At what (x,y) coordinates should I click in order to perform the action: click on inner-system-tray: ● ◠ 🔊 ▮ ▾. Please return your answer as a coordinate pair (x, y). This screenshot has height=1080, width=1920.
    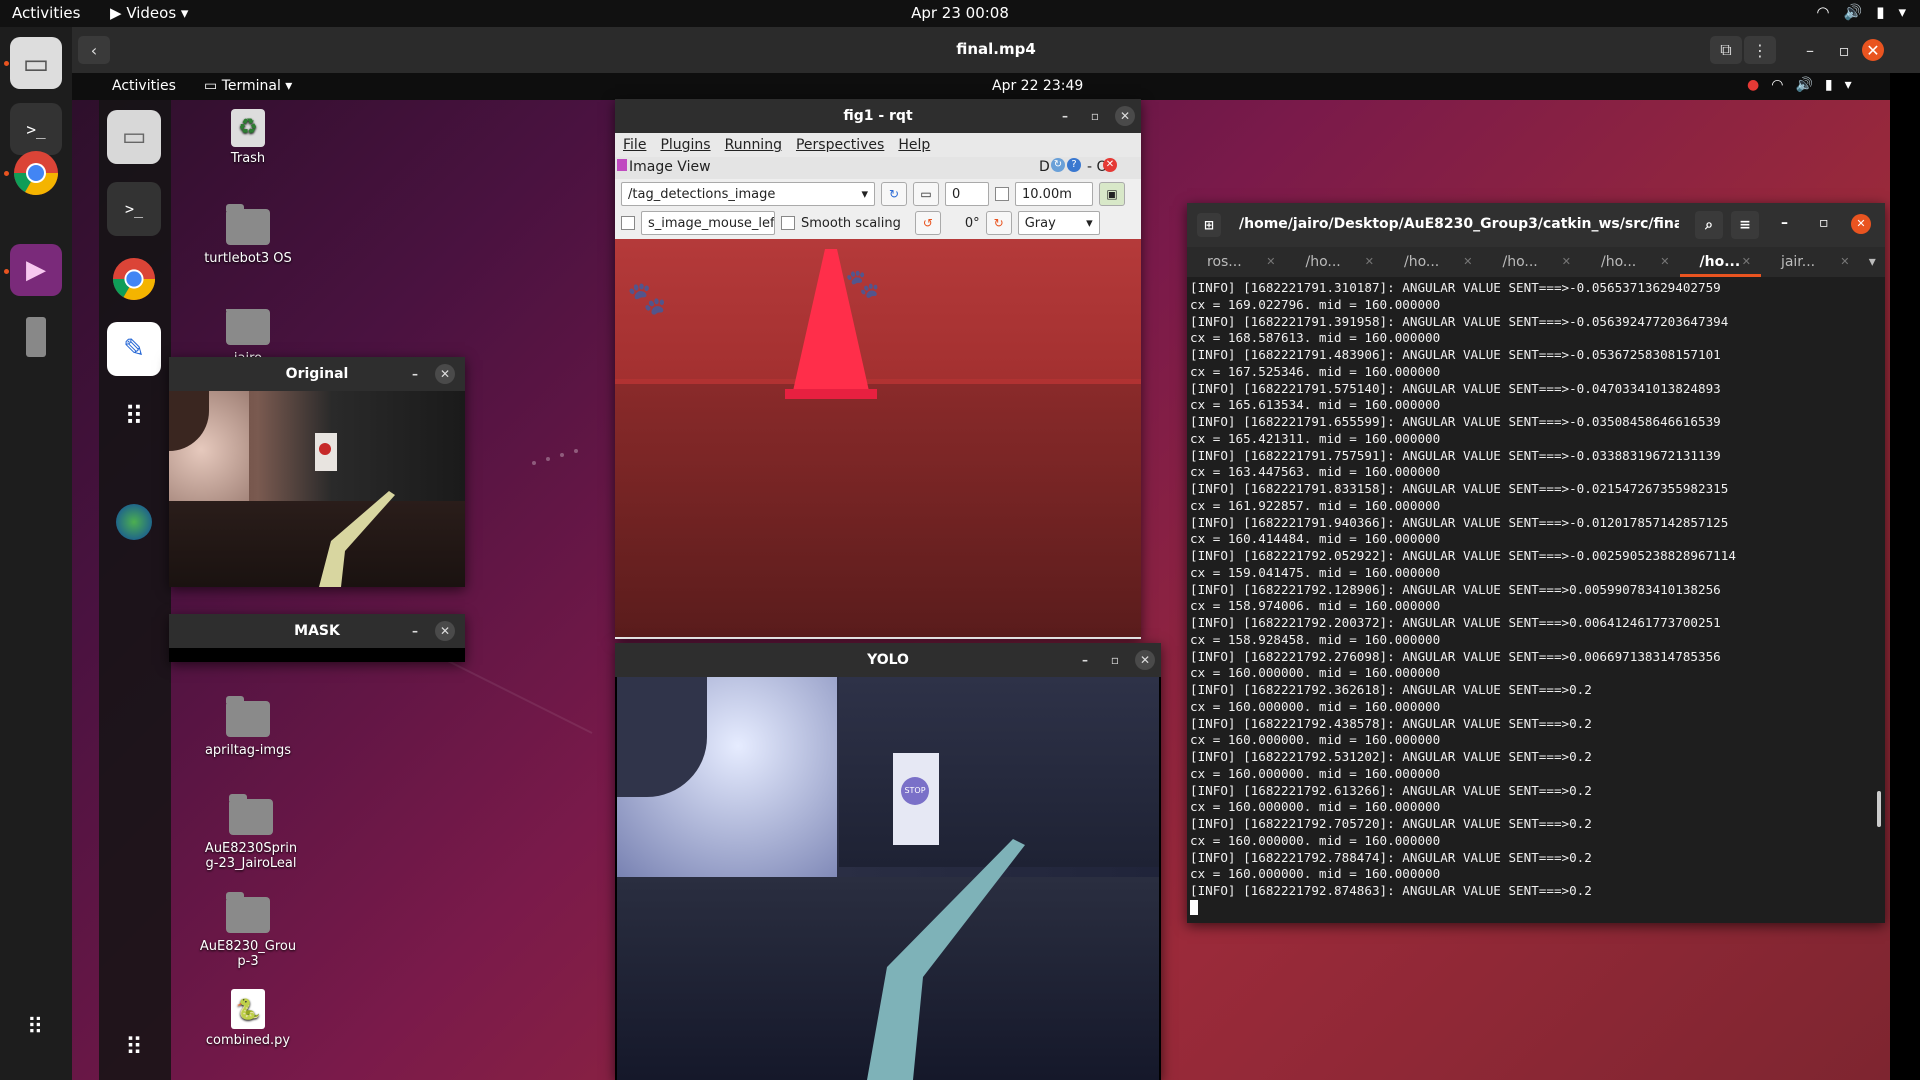
    Looking at the image, I should click on (1799, 85).